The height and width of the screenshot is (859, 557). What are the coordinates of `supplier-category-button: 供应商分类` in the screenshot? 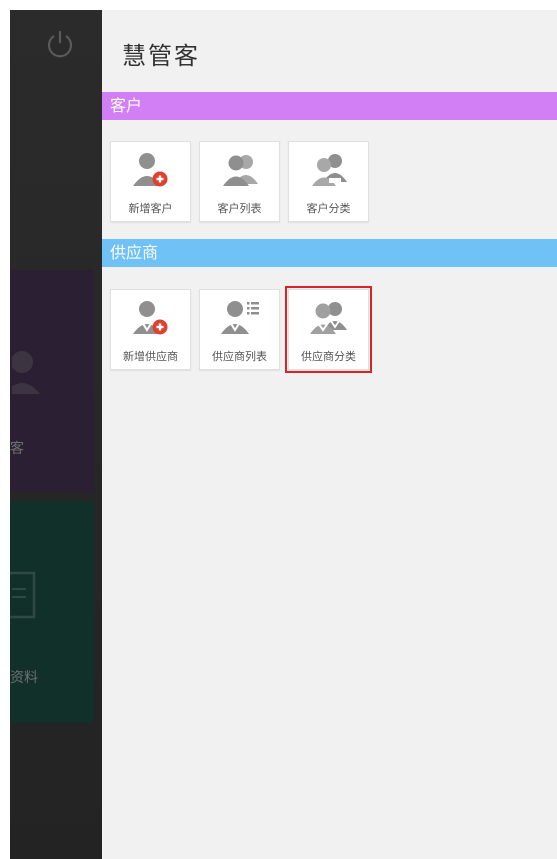 It's located at (328, 329).